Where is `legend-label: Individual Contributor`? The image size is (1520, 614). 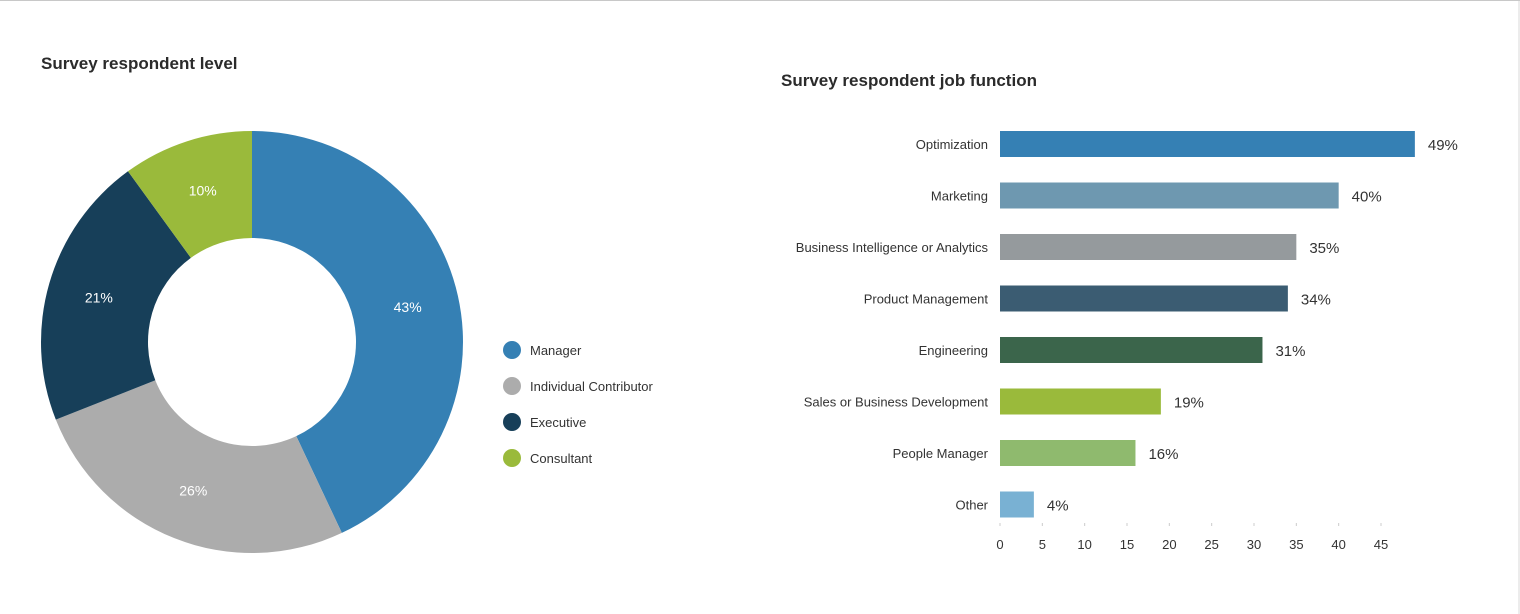
legend-label: Individual Contributor is located at coordinates (591, 386).